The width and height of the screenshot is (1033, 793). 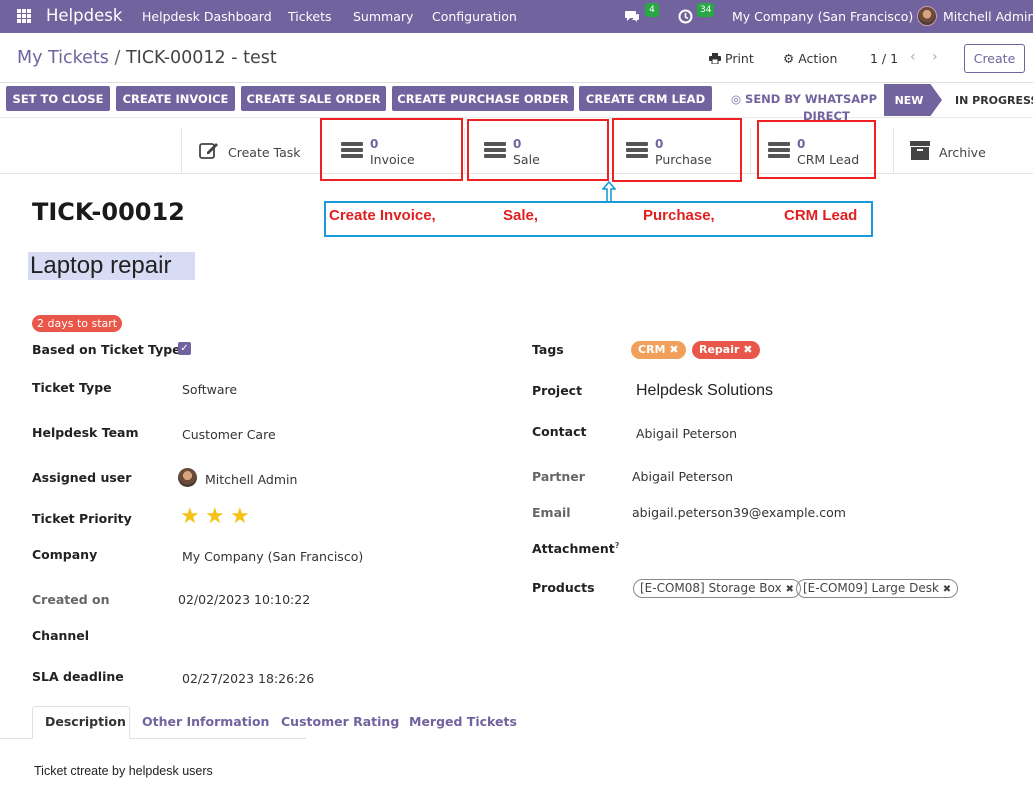 What do you see at coordinates (736, 99) in the screenshot?
I see `whatsapp-icon: ◎` at bounding box center [736, 99].